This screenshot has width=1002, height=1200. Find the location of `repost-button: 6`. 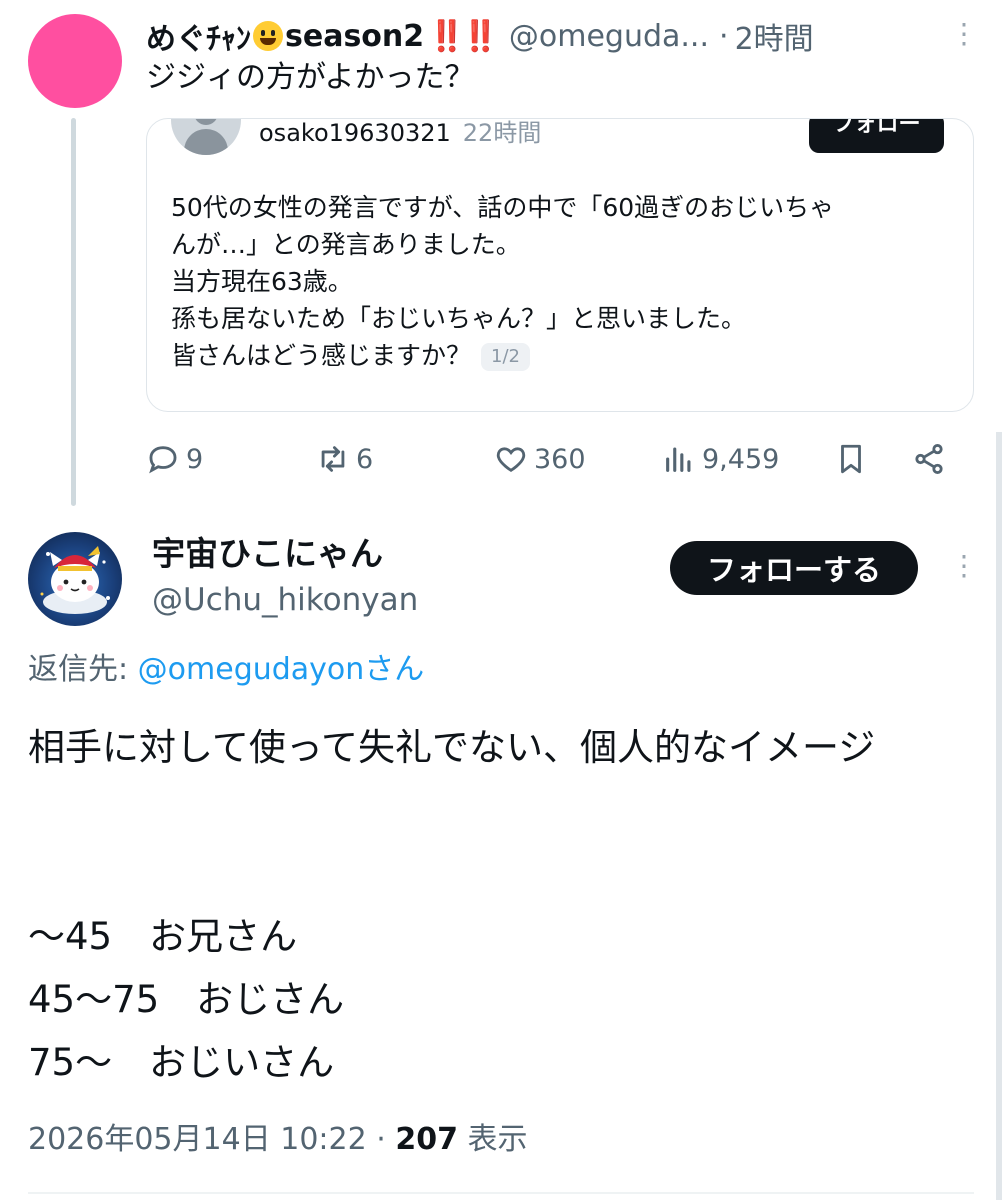

repost-button: 6 is located at coordinates (344, 459).